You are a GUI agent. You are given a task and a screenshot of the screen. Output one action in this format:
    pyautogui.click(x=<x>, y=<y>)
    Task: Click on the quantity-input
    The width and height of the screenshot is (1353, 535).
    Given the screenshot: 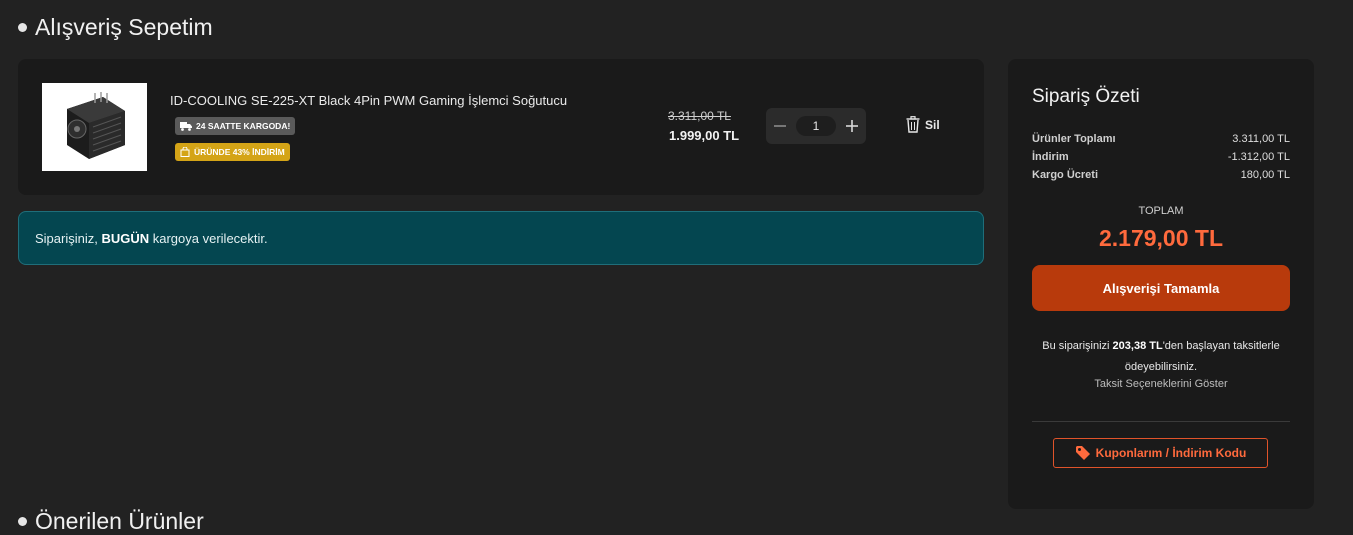 What is the action you would take?
    pyautogui.click(x=816, y=126)
    